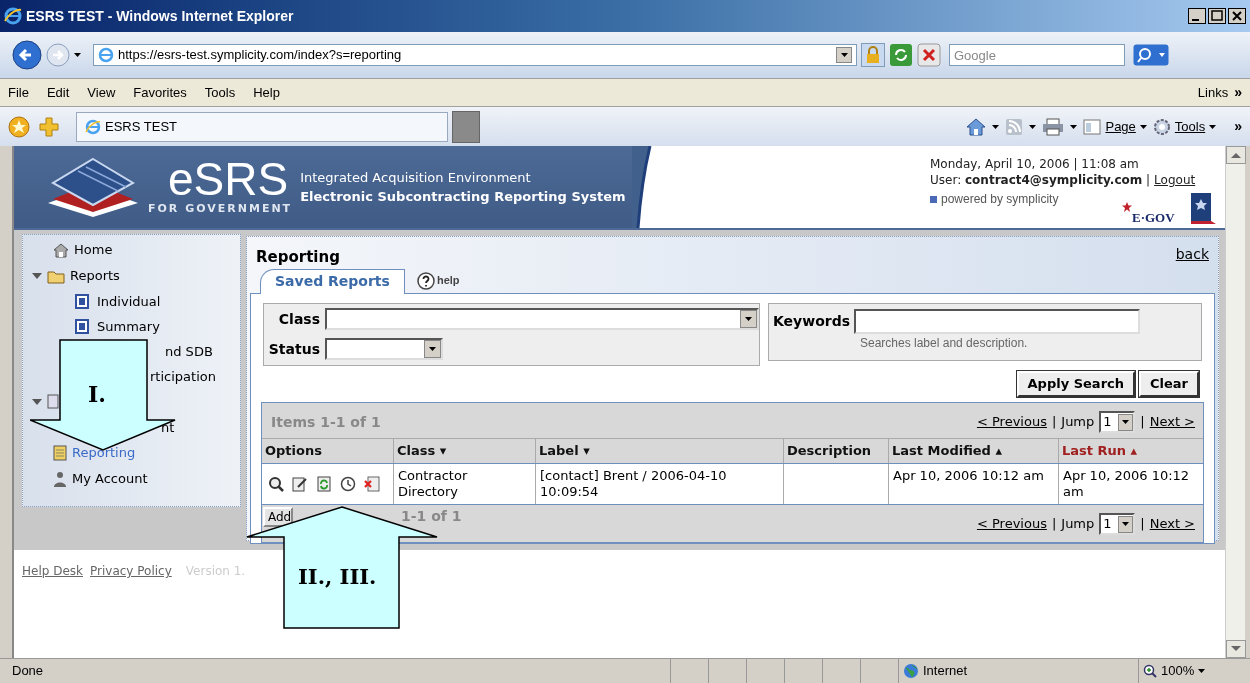 This screenshot has width=1250, height=683. What do you see at coordinates (1078, 524) in the screenshot?
I see `jump-label: Jump` at bounding box center [1078, 524].